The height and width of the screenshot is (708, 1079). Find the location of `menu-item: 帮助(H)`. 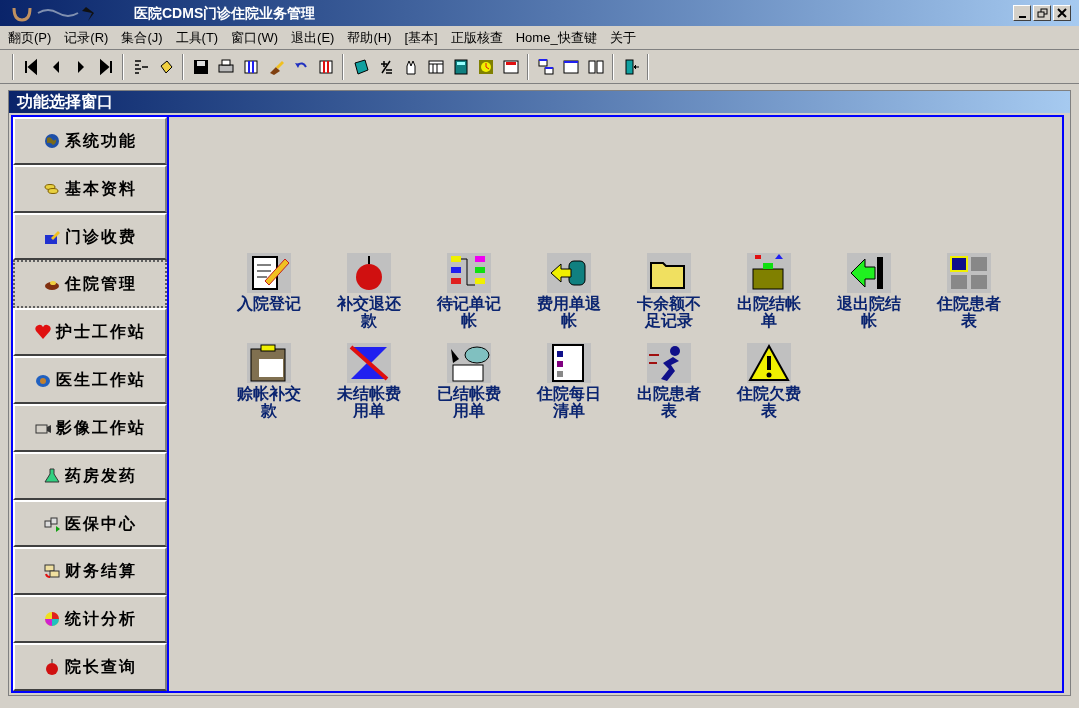

menu-item: 帮助(H) is located at coordinates (369, 37).